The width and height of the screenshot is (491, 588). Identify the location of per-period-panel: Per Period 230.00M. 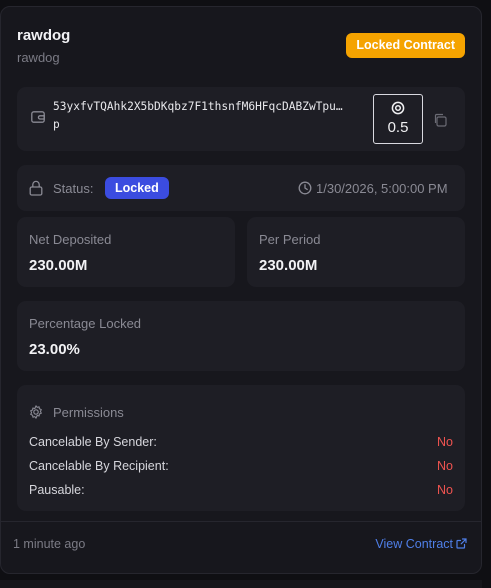
(356, 252).